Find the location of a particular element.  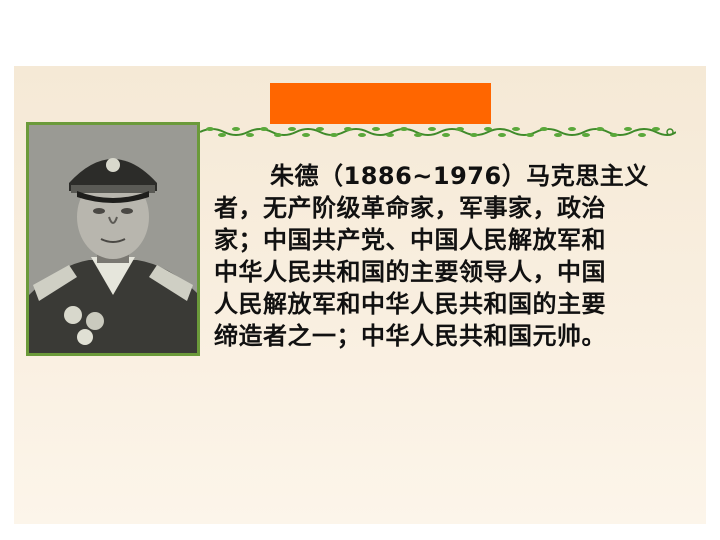

title-bar is located at coordinates (380, 103).